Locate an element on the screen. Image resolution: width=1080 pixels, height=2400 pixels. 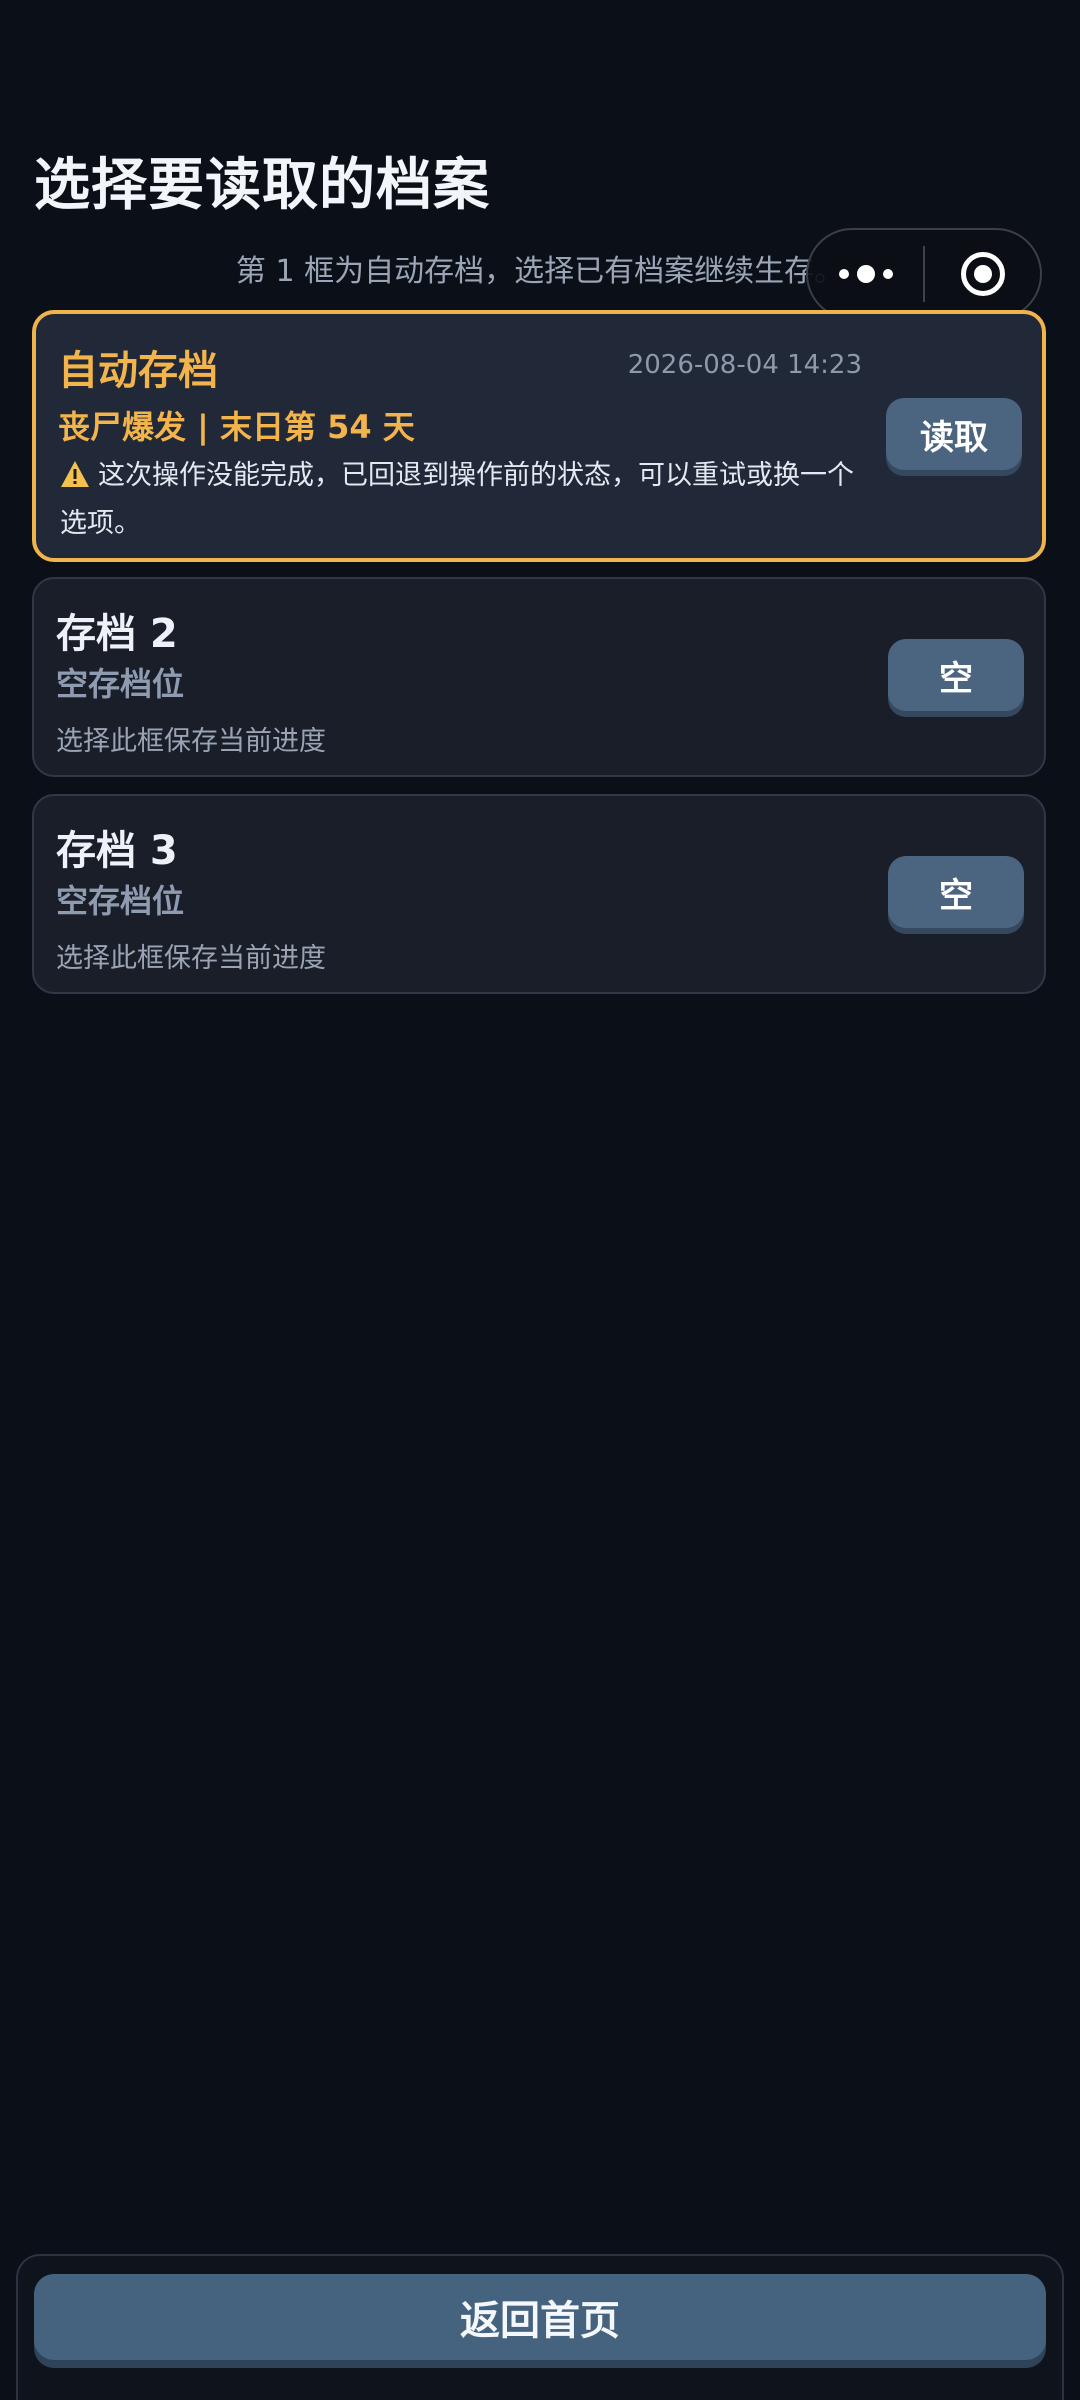
save-slot-3: 存档 3 空存档位 选择此框保存当前进度 空 is located at coordinates (539, 894).